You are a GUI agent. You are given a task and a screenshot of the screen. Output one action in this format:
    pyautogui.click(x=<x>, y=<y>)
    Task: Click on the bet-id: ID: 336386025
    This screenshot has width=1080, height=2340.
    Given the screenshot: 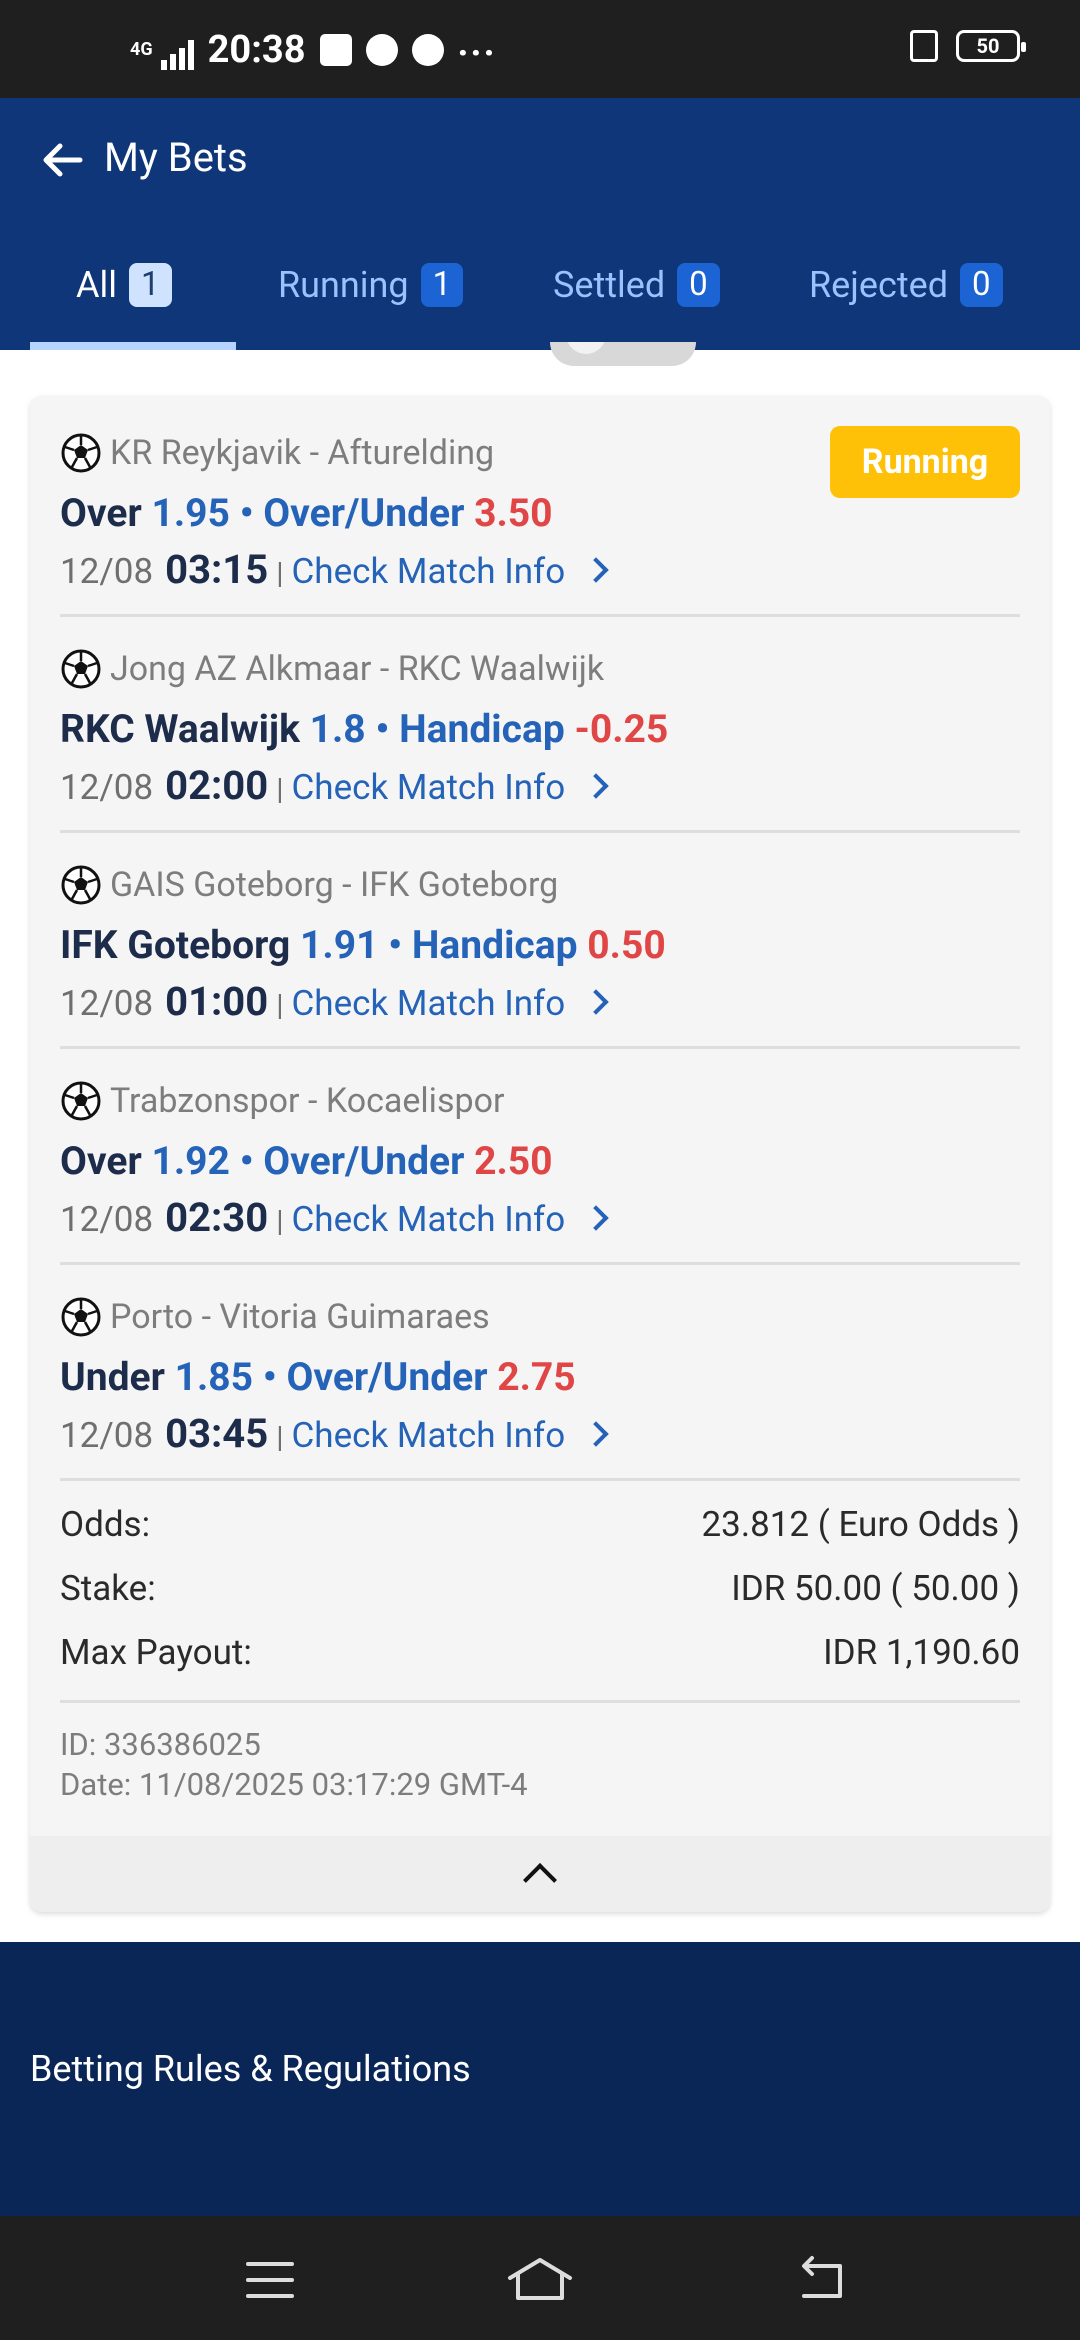 What is the action you would take?
    pyautogui.click(x=160, y=1744)
    